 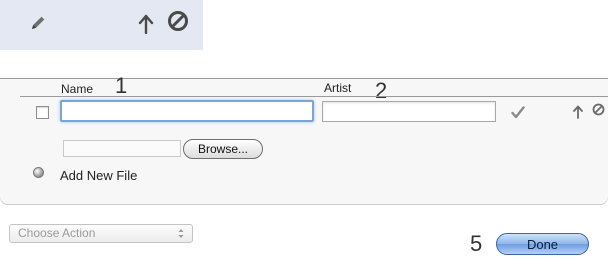 I want to click on done-button: Done, so click(x=542, y=244).